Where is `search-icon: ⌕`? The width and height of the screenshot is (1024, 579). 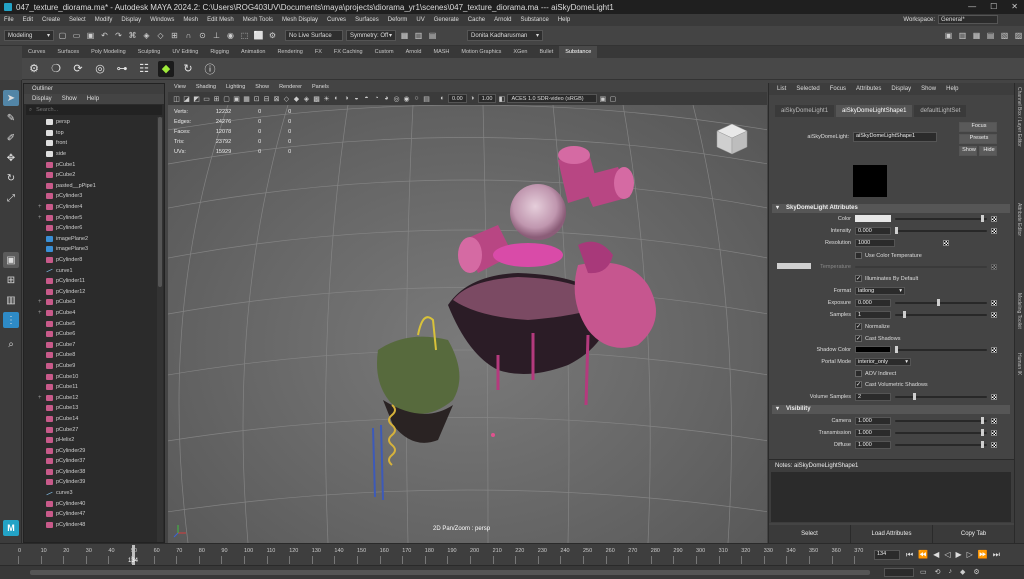
search-icon: ⌕ is located at coordinates (11, 344).